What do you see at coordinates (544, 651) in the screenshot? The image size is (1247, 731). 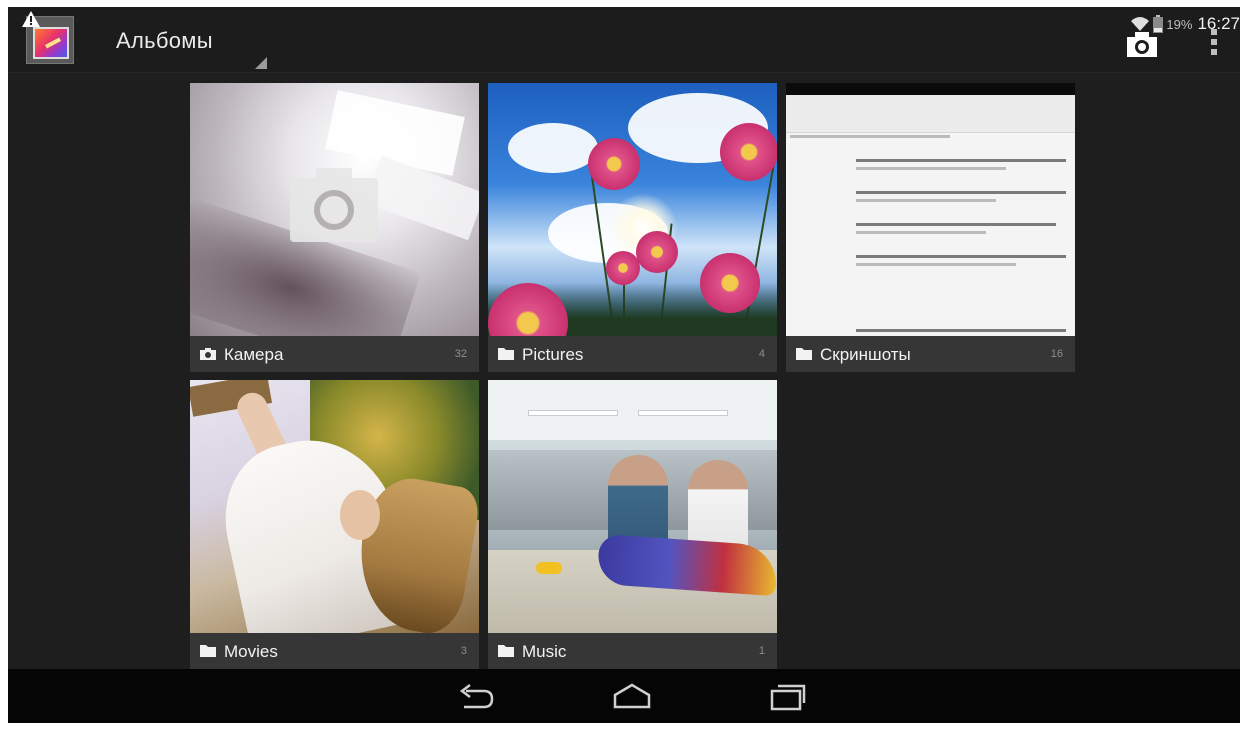 I see `album-name: Music` at bounding box center [544, 651].